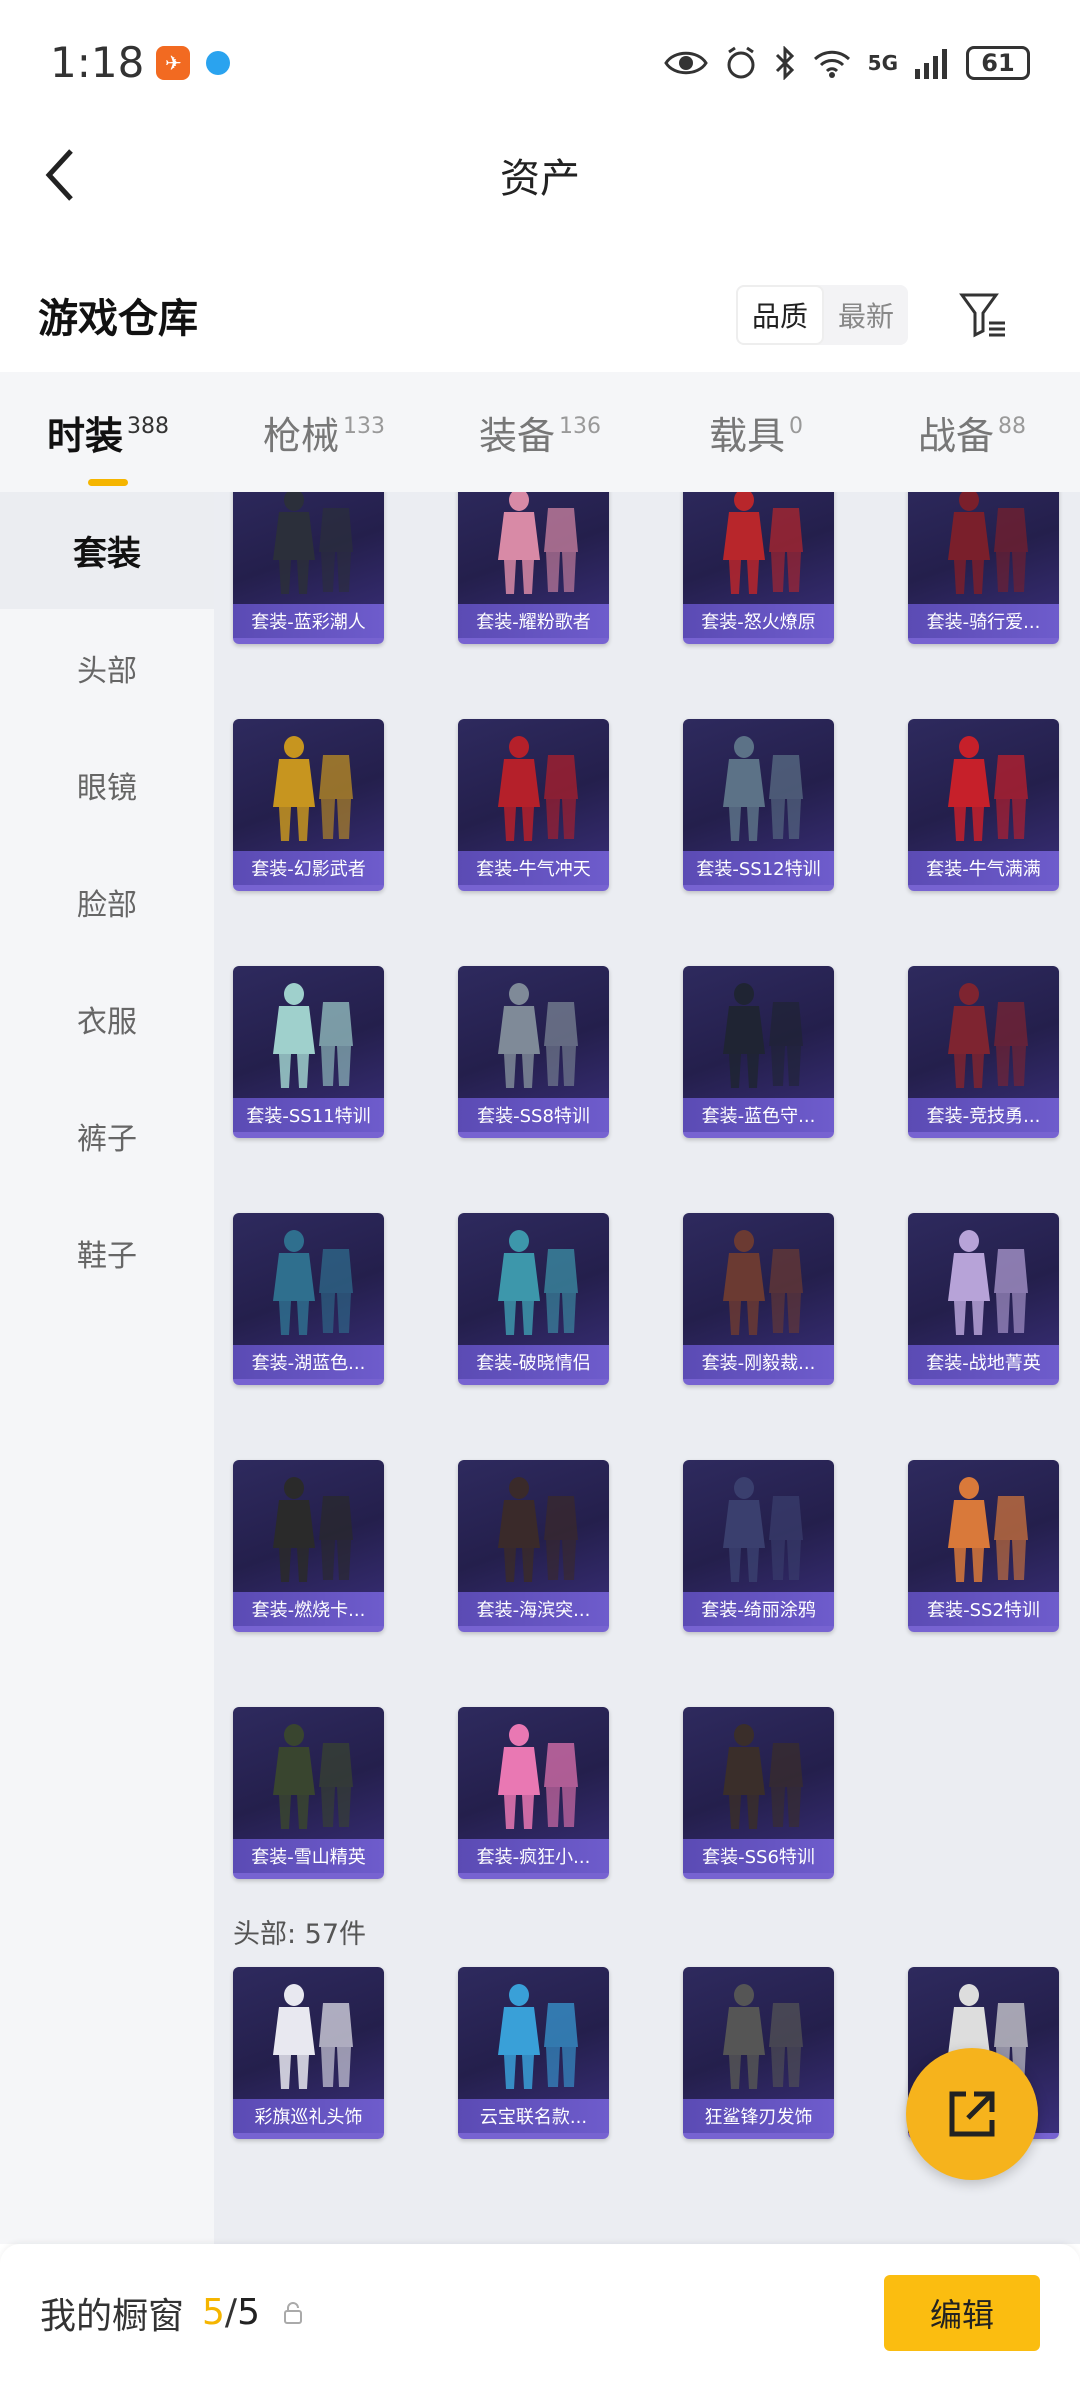 The height and width of the screenshot is (2381, 1080). What do you see at coordinates (148, 426) in the screenshot?
I see `tab-count: 388` at bounding box center [148, 426].